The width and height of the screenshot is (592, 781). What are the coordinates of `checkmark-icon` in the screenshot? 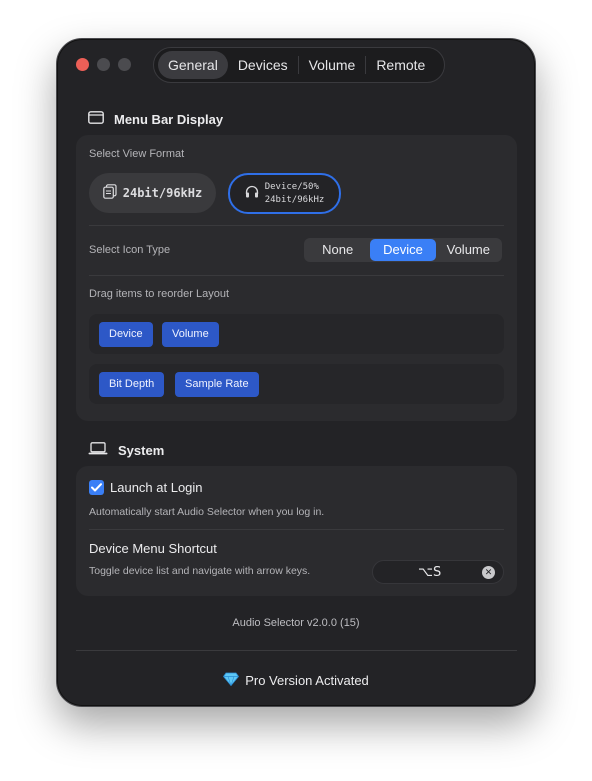 It's located at (96, 487).